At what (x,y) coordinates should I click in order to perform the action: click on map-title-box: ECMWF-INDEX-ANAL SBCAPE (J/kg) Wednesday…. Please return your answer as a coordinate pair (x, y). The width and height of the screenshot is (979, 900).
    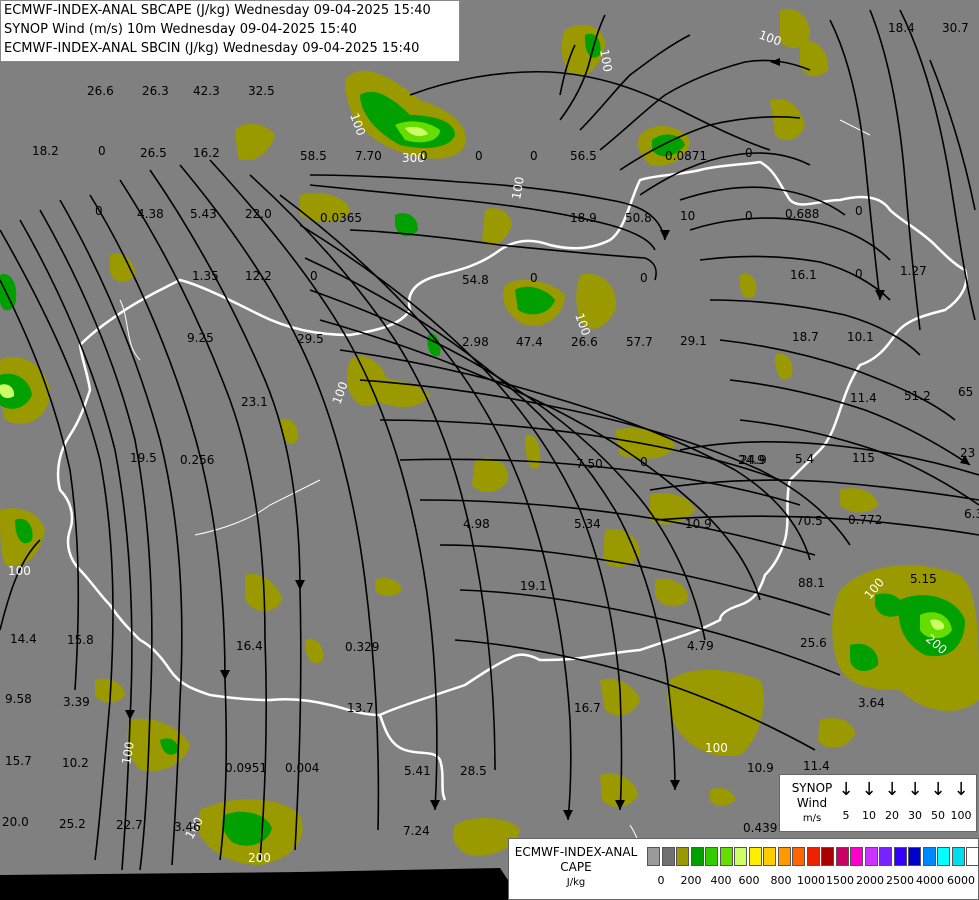
    Looking at the image, I should click on (230, 31).